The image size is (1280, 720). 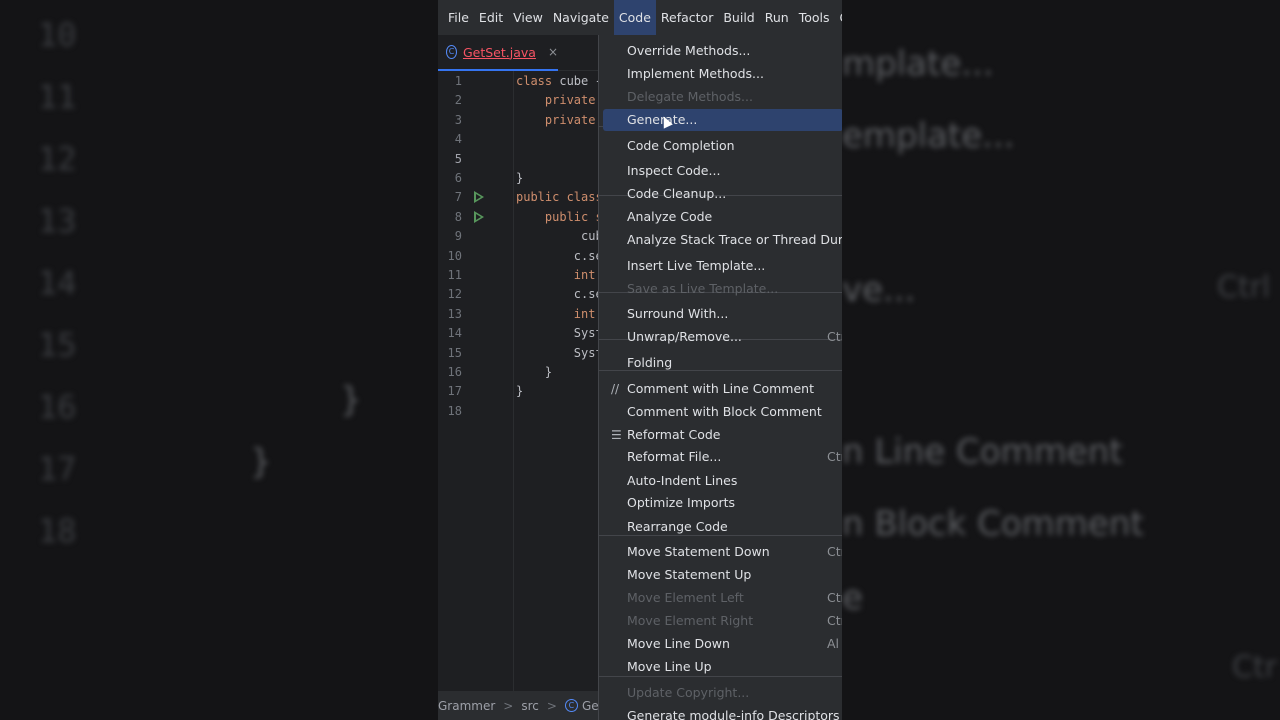 I want to click on breadcrumb-src: src, so click(x=530, y=706).